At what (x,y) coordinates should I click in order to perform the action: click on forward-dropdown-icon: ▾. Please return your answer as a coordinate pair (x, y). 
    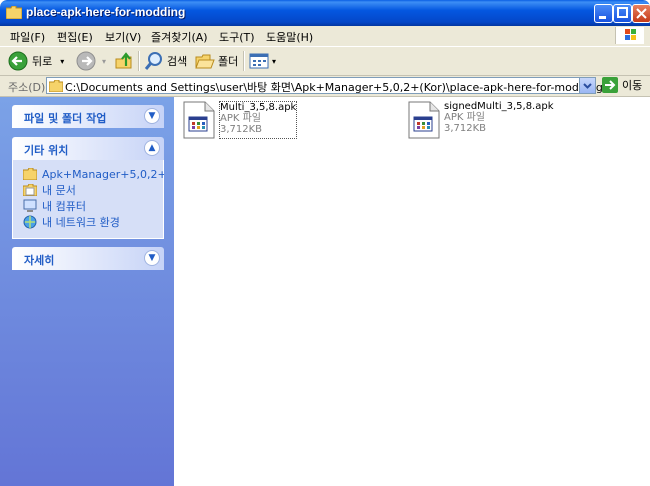
    Looking at the image, I should click on (104, 61).